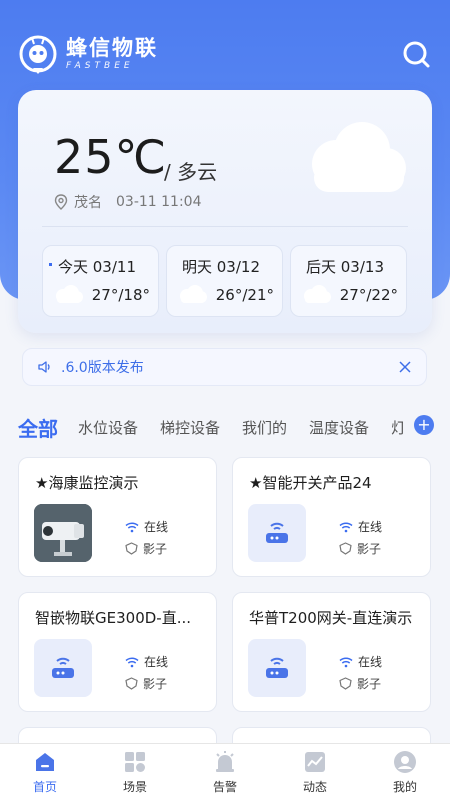 Image resolution: width=450 pixels, height=800 pixels. I want to click on forecast-day: 今天 03/11, so click(97, 267).